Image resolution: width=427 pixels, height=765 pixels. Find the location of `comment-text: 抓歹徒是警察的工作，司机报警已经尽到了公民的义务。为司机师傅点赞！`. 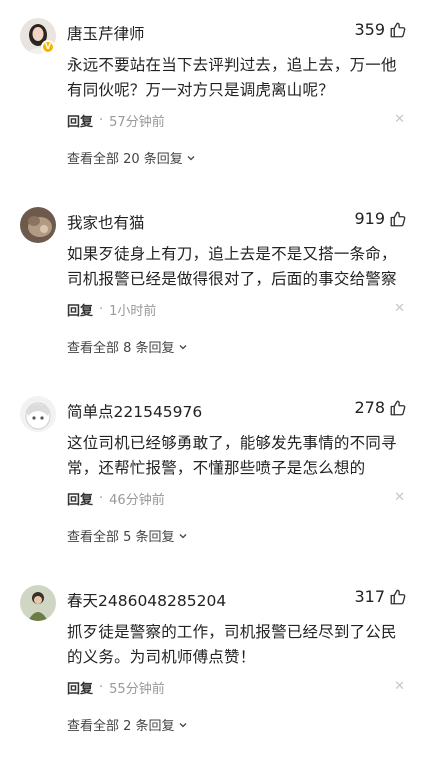

comment-text: 抓歹徒是警察的工作，司机报警已经尽到了公民的义务。为司机师傅点赞！ is located at coordinates (232, 644).